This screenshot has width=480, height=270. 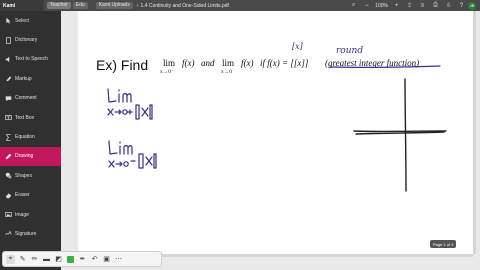 I want to click on lim-right-subscript: x→0, so click(x=226, y=72).